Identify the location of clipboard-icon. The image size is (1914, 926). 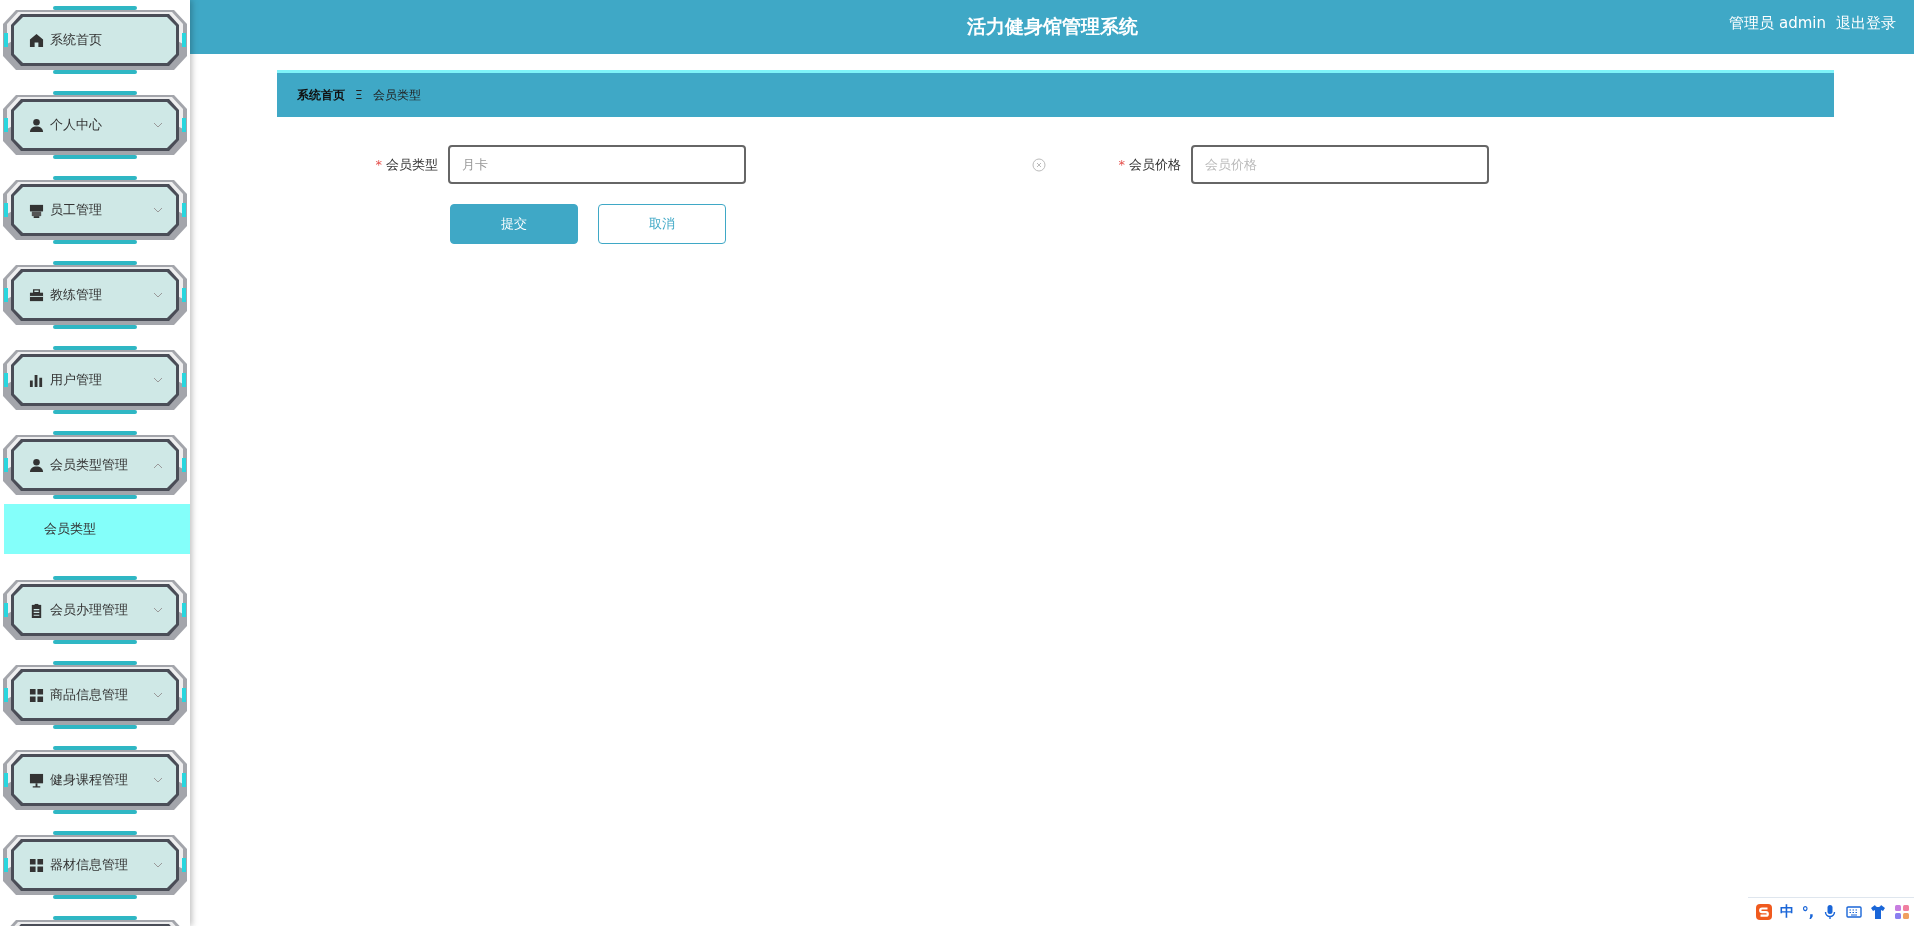
(36, 610).